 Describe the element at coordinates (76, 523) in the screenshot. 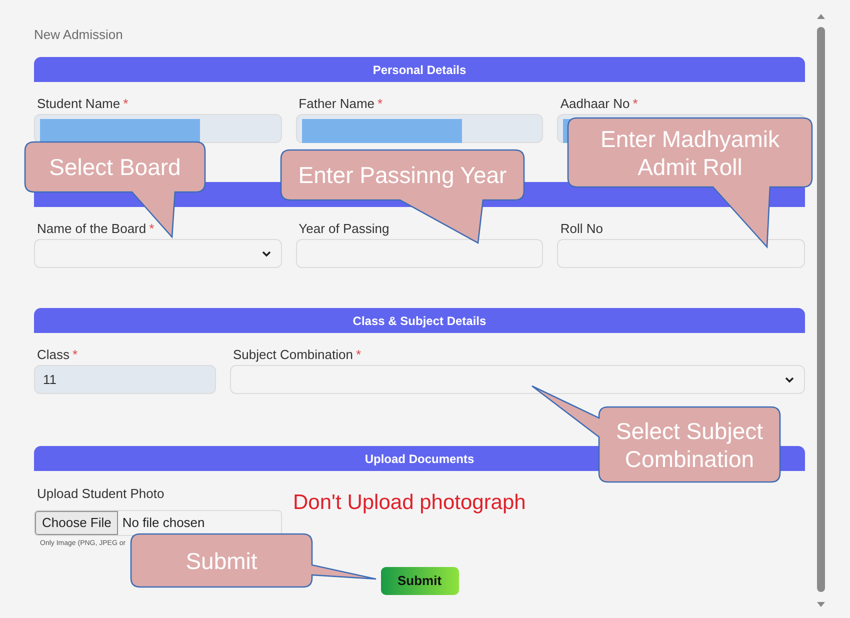

I see `choose-file-button: Choose File` at that location.